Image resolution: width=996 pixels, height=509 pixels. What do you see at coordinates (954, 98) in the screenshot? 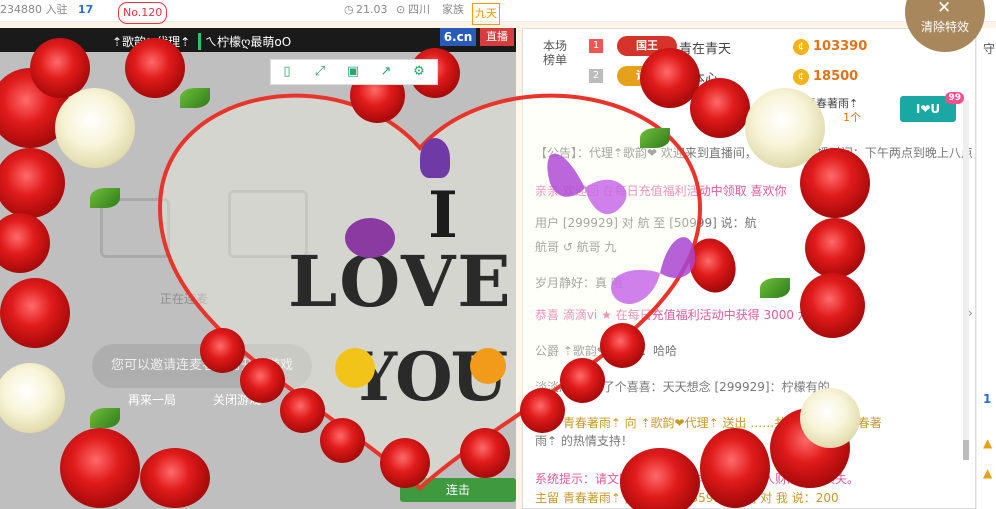
I see `ilove-count: 99` at bounding box center [954, 98].